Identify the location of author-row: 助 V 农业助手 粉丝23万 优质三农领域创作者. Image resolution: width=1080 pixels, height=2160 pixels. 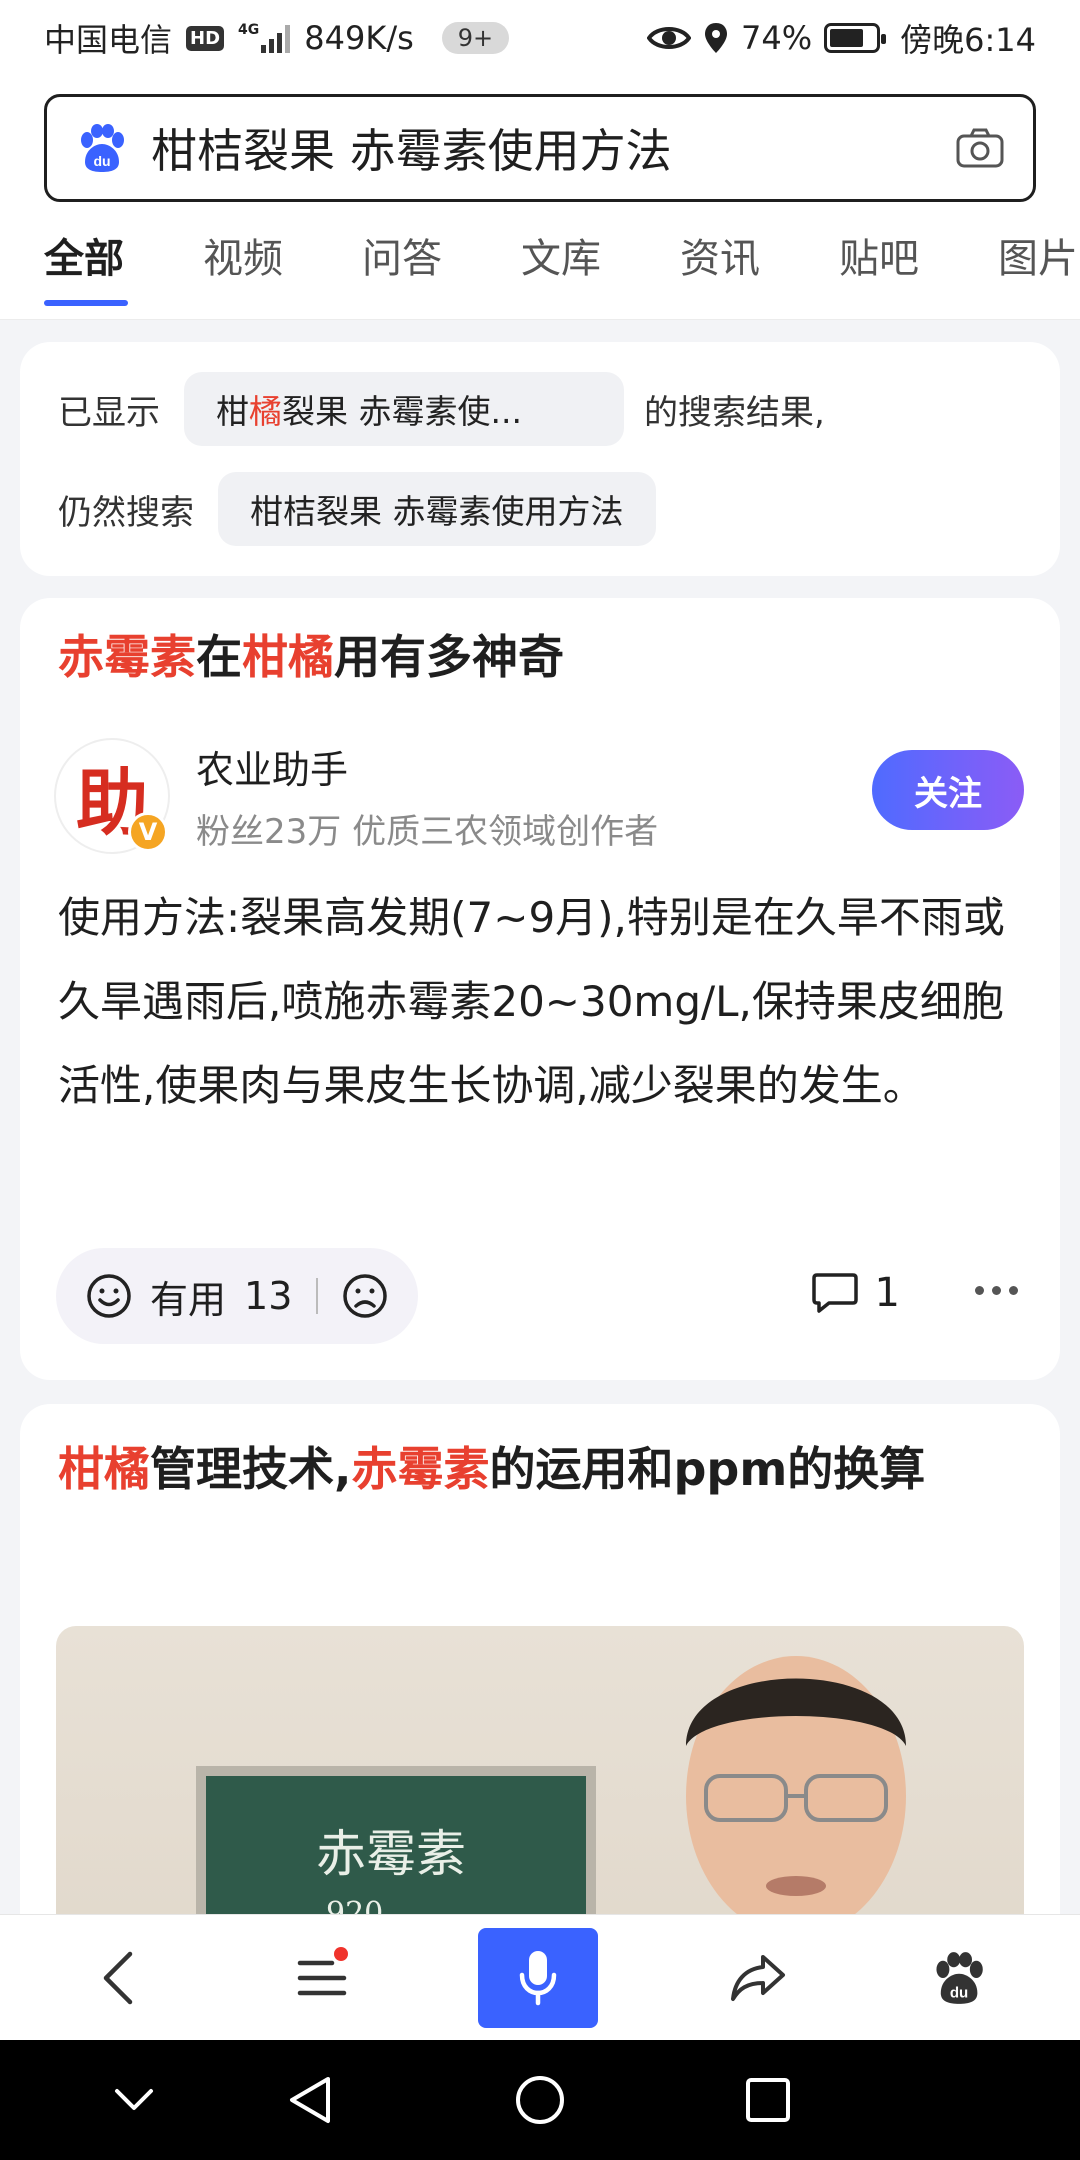
(356, 796).